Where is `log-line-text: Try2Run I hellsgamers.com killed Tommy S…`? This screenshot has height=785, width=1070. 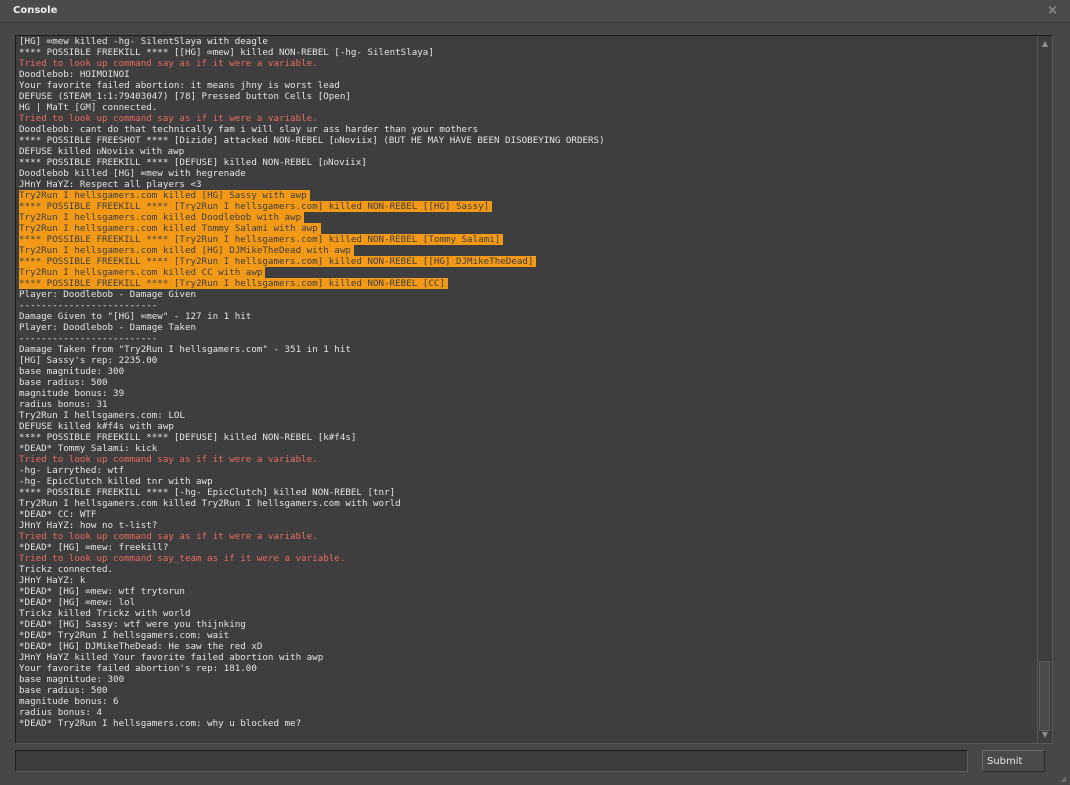 log-line-text: Try2Run I hellsgamers.com killed Tommy S… is located at coordinates (170, 228).